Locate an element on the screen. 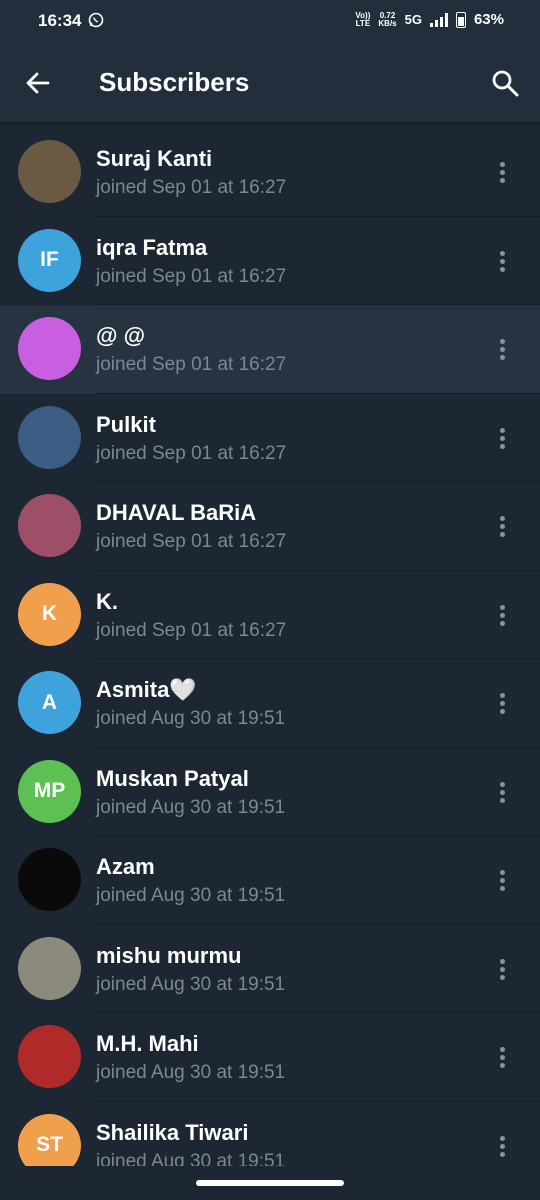  subscriber-row: Pulkit joined Sep 01 at 16:27 is located at coordinates (270, 438).